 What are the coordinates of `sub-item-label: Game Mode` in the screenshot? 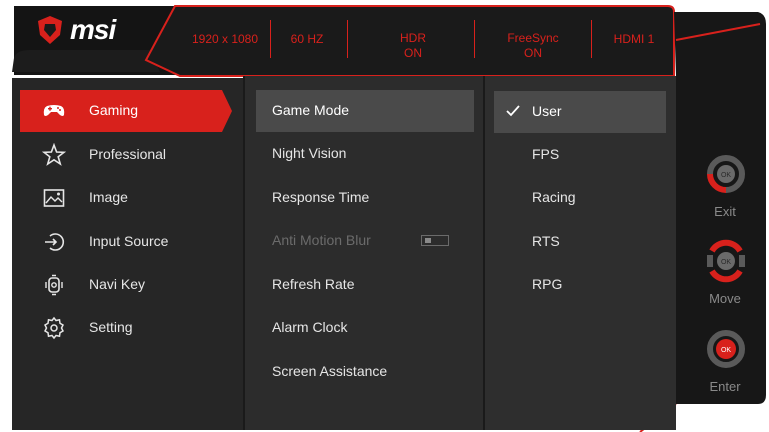 It's located at (311, 110).